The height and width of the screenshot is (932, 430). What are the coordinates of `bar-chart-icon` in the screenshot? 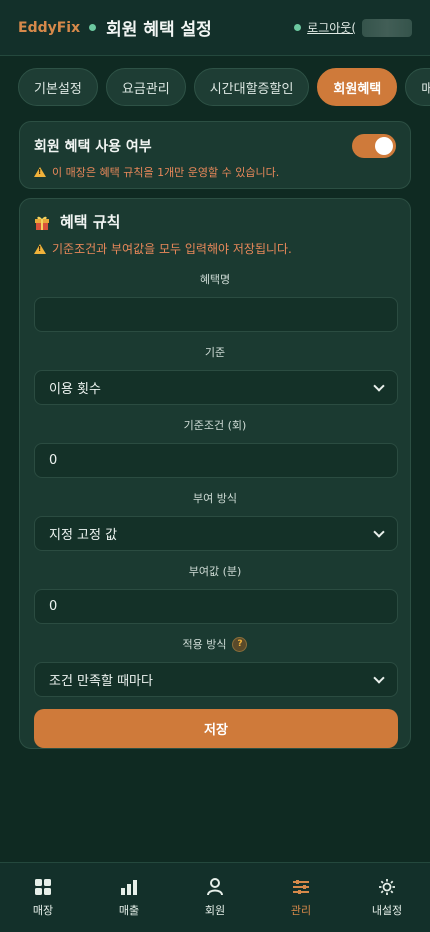 It's located at (129, 887).